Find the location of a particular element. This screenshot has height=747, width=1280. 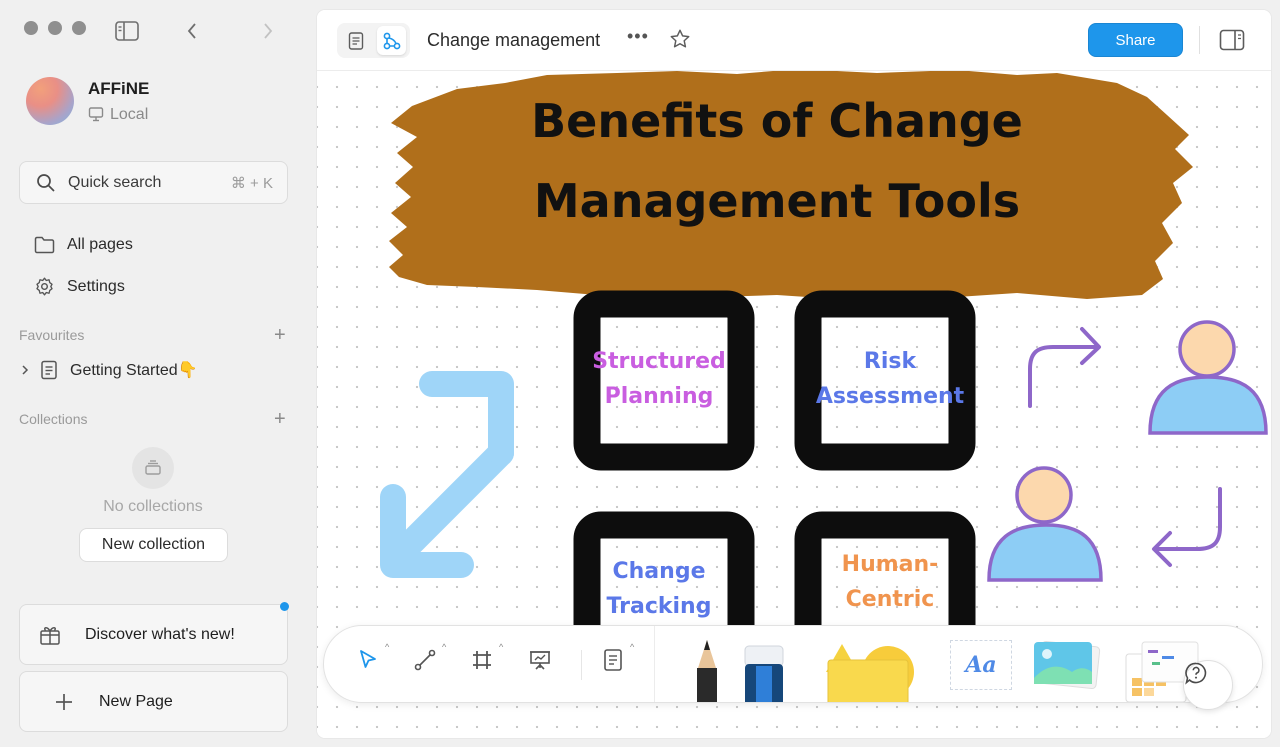

select-tool-caret-icon: ^ is located at coordinates (387, 647).